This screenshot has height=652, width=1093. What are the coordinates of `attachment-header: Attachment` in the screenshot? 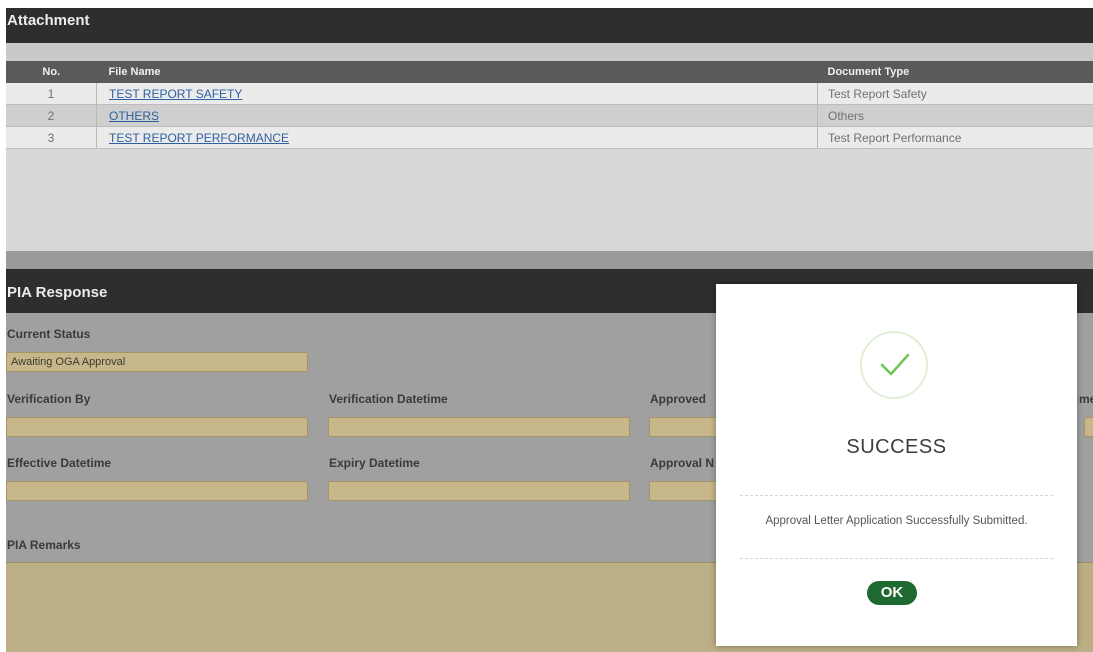 It's located at (549, 25).